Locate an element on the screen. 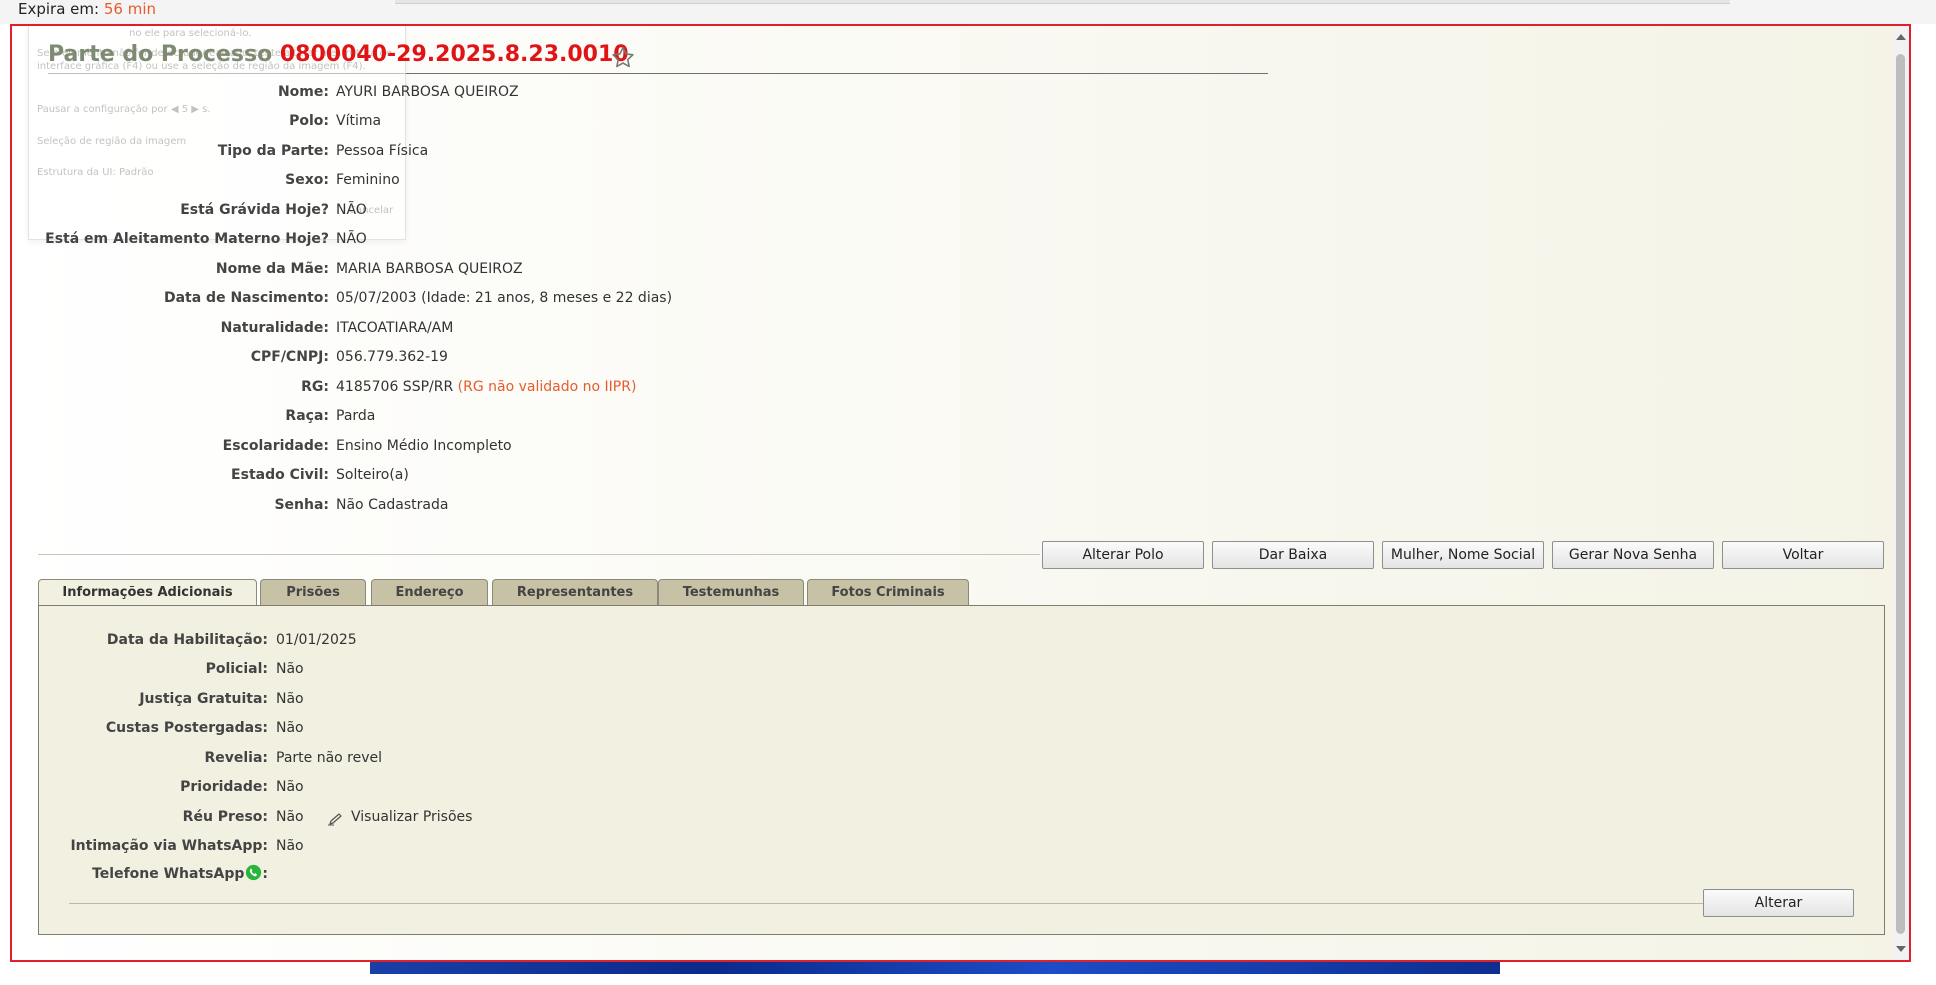 The height and width of the screenshot is (985, 1936). scroll-up-arrow-icon is located at coordinates (1901, 37).